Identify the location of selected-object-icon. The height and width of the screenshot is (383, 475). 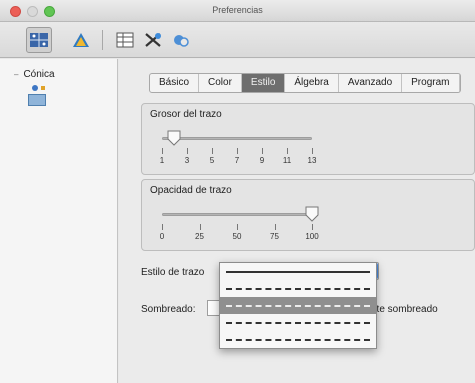
(37, 100).